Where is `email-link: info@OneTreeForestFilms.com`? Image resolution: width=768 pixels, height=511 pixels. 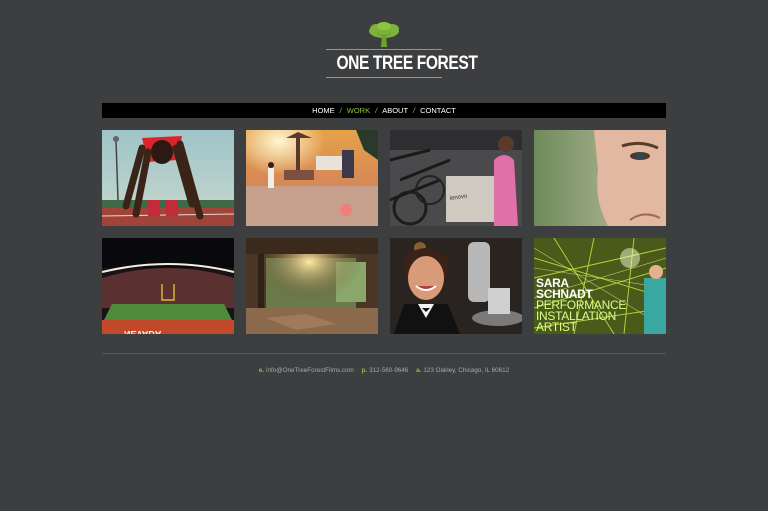 email-link: info@OneTreeForestFilms.com is located at coordinates (310, 370).